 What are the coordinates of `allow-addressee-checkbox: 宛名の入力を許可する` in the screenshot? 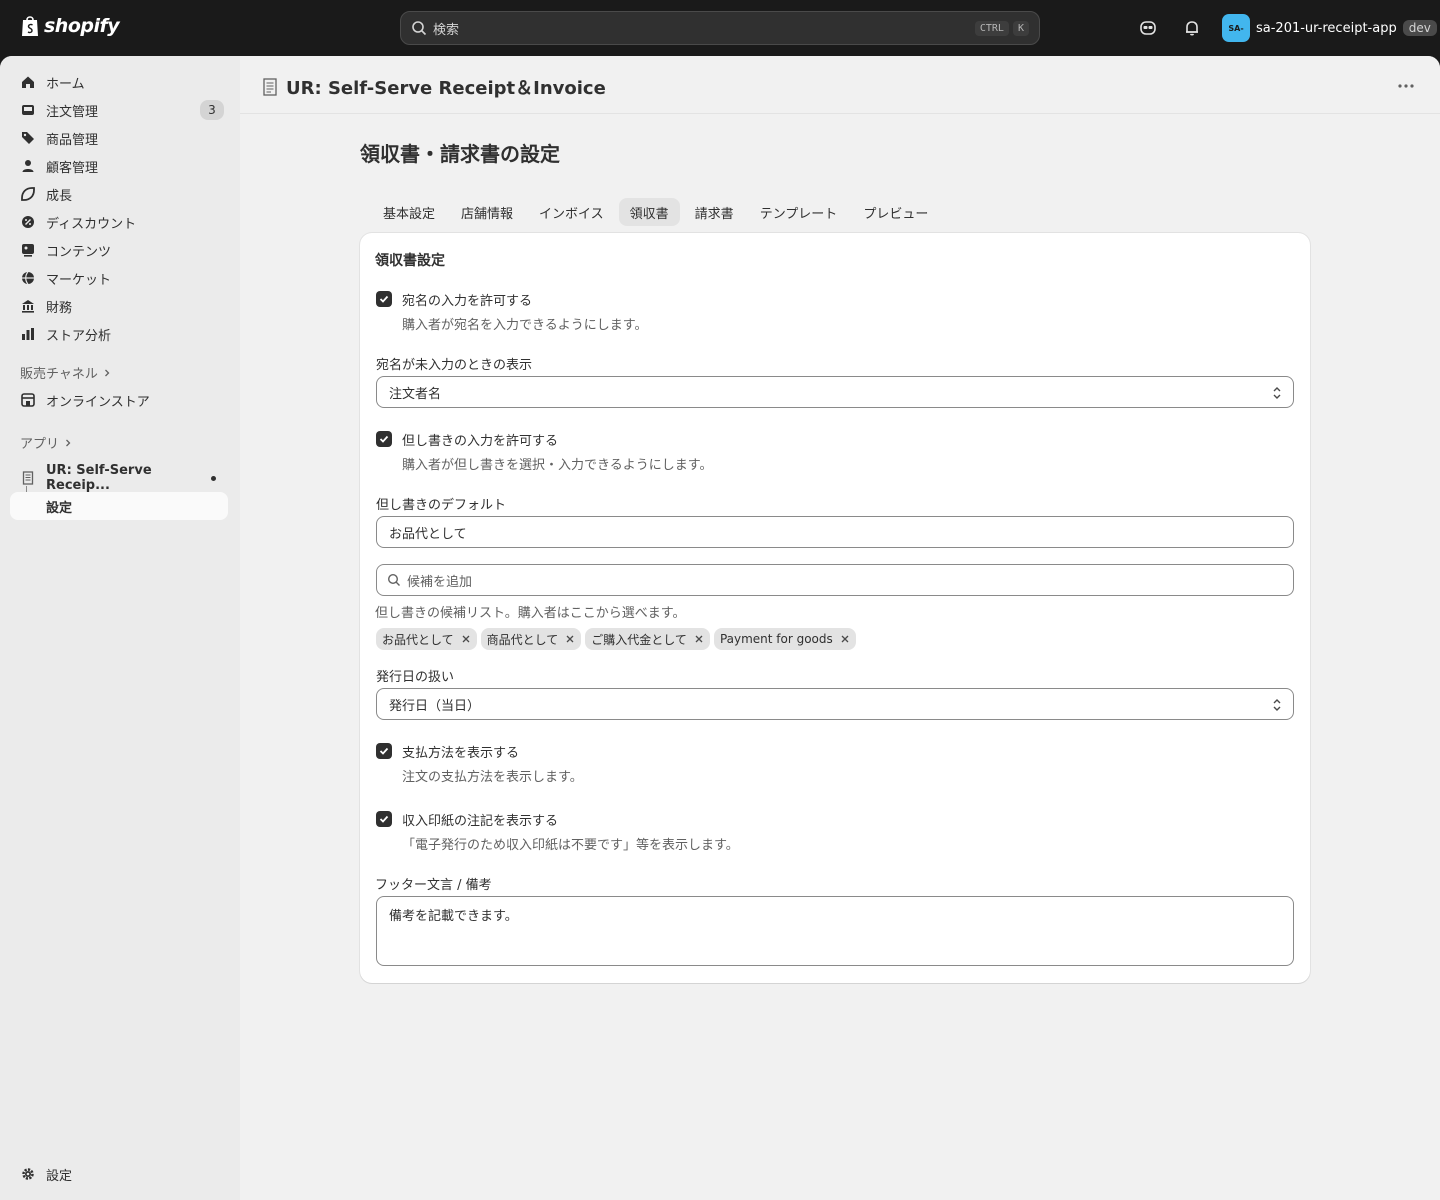 It's located at (454, 299).